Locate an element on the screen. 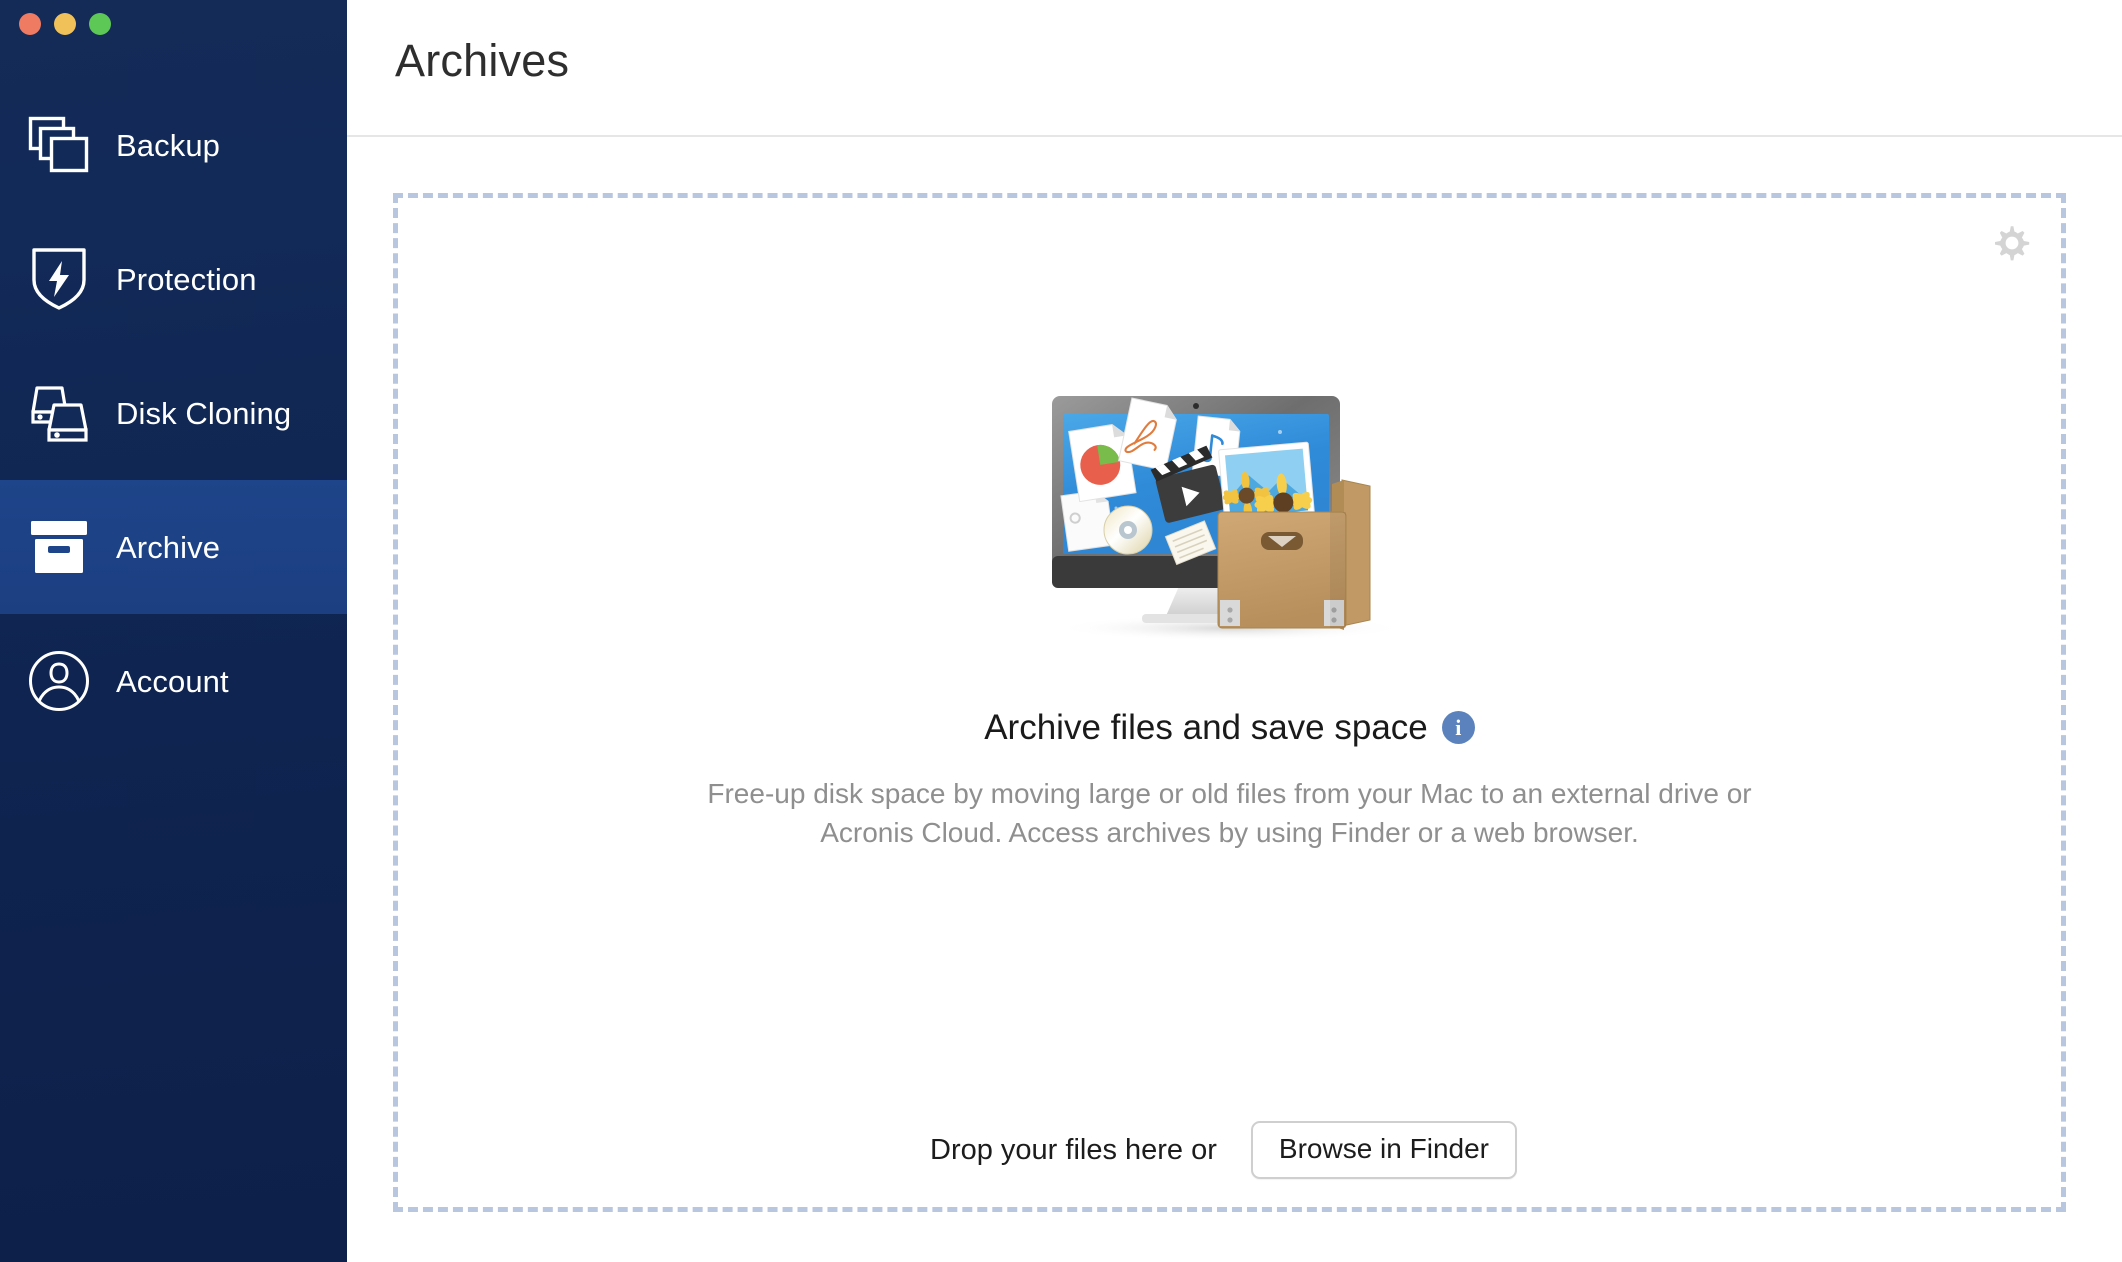 This screenshot has width=2122, height=1262. sidebar-item-label: Disk Cloning is located at coordinates (204, 413).